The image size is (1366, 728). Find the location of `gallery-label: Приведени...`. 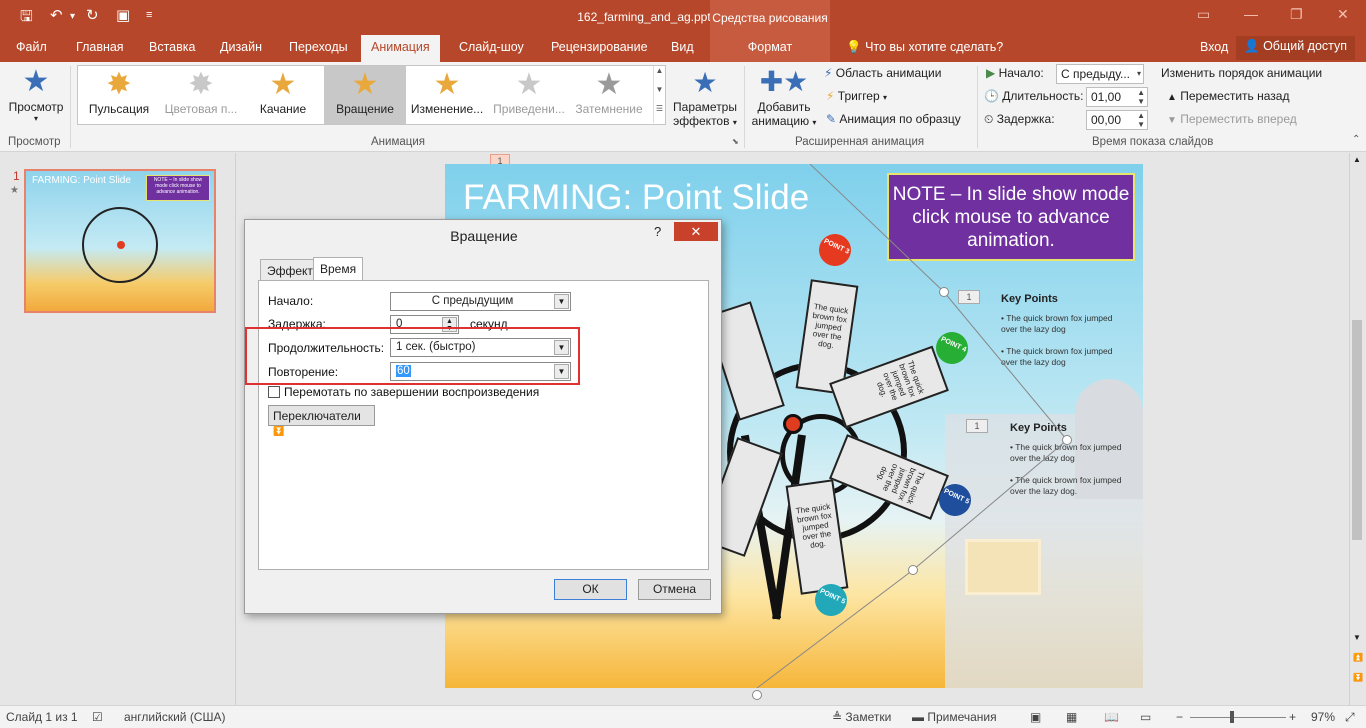

gallery-label: Приведени... is located at coordinates (529, 109).